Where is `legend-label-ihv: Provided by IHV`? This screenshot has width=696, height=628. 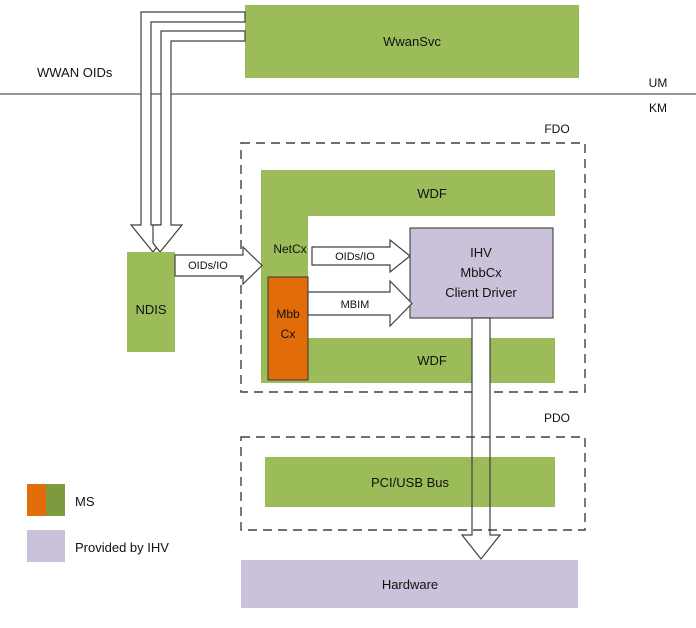 legend-label-ihv: Provided by IHV is located at coordinates (122, 547).